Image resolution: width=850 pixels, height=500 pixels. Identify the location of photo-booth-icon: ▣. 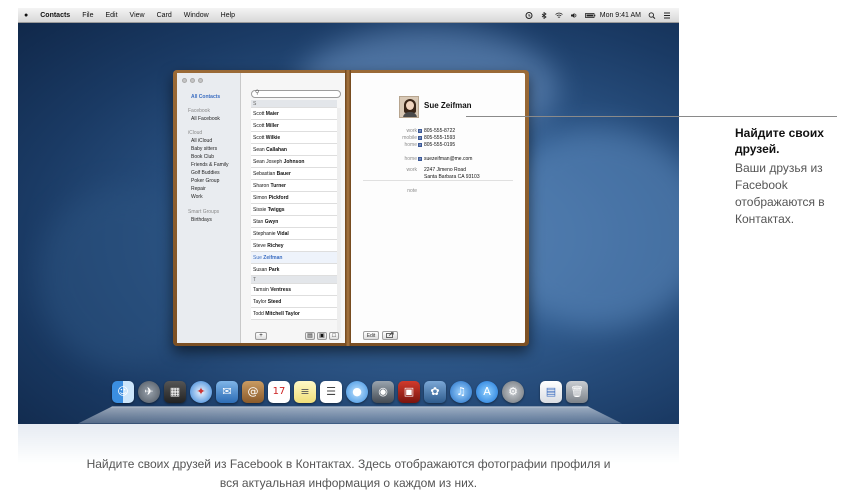
(409, 392).